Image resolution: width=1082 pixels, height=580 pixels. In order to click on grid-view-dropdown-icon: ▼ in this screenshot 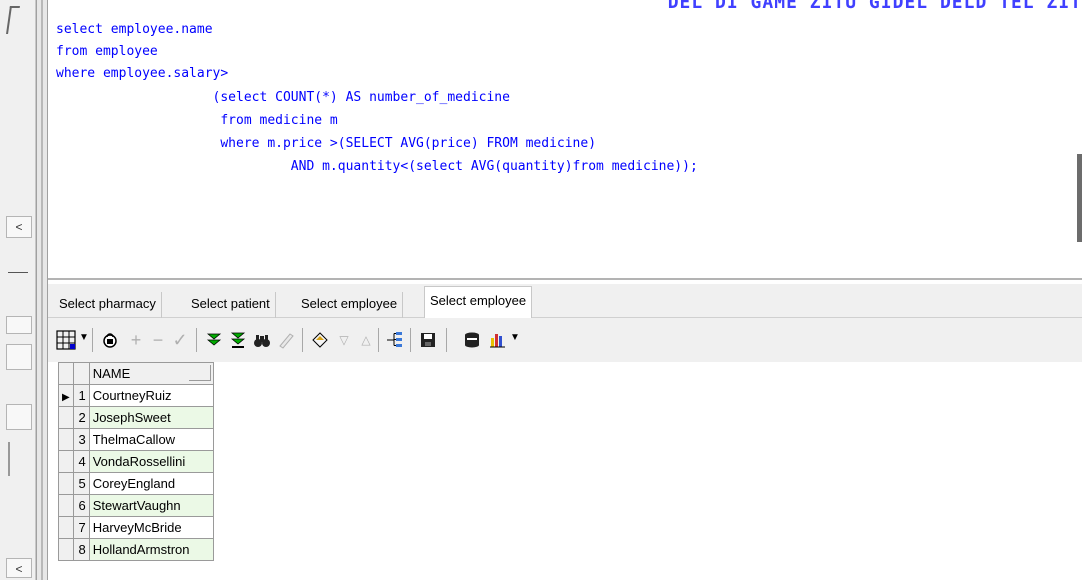, I will do `click(84, 337)`.